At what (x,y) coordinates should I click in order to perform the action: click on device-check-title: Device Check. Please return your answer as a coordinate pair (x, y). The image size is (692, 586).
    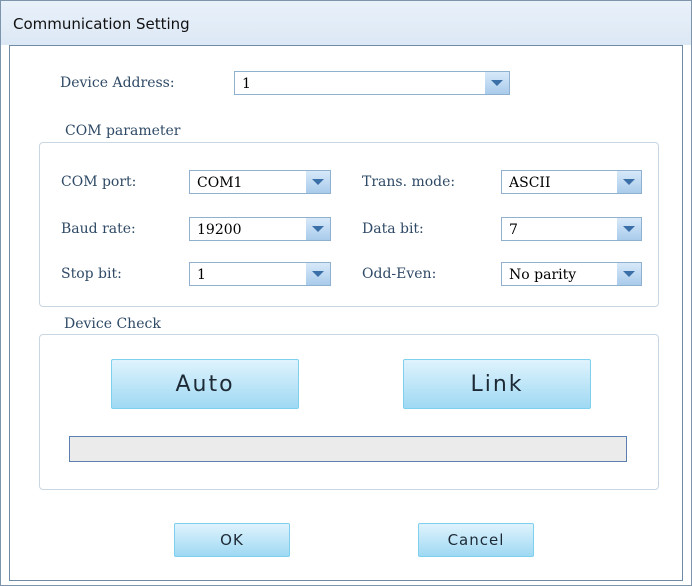
    Looking at the image, I should click on (112, 324).